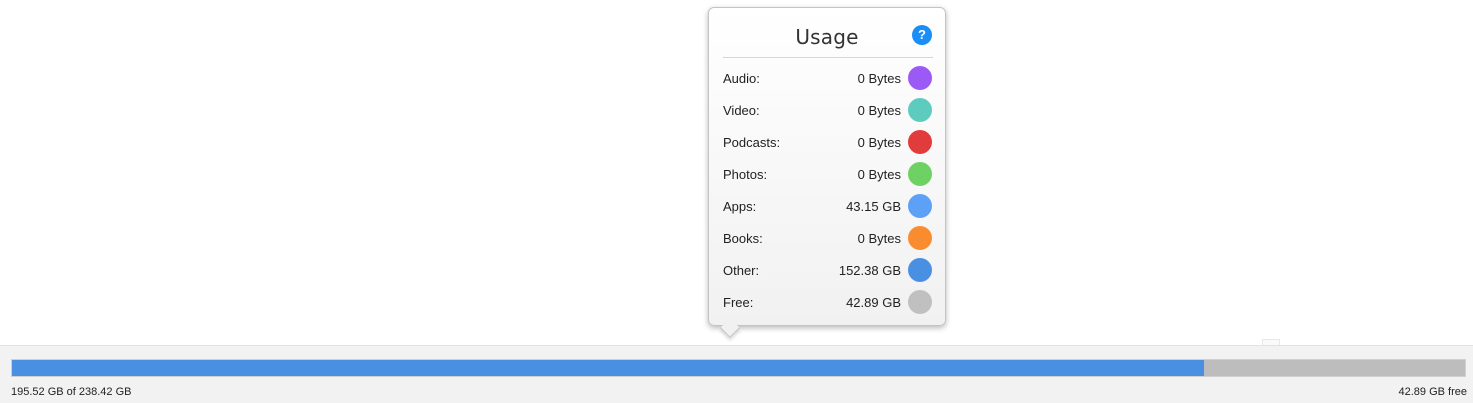 The height and width of the screenshot is (403, 1473). Describe the element at coordinates (71, 392) in the screenshot. I see `storage-used-text: 195.52 GB of 238.42 GB` at that location.